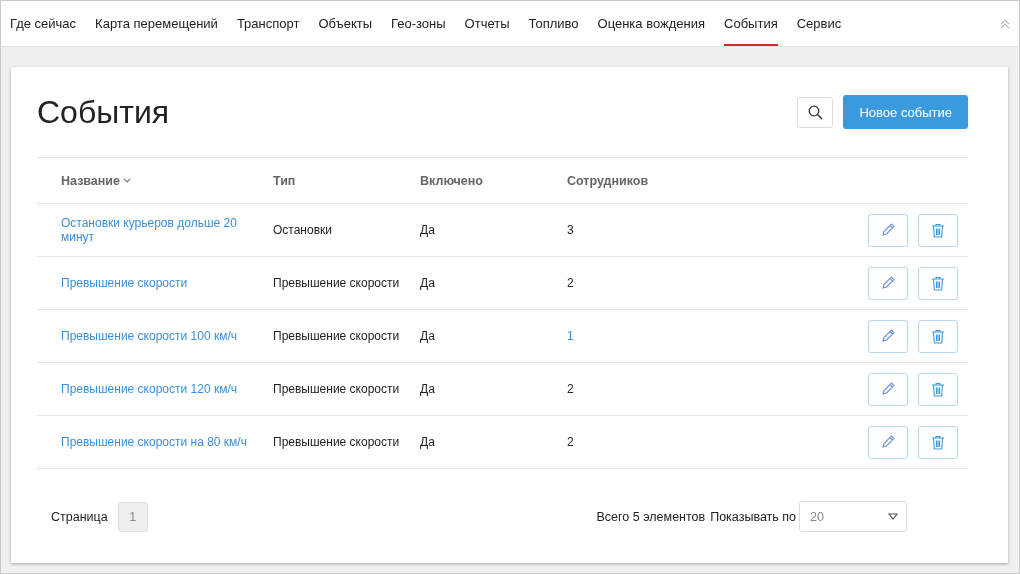 The image size is (1020, 574). Describe the element at coordinates (43, 23) in the screenshot. I see `nav-tab: Где сейчас` at that location.